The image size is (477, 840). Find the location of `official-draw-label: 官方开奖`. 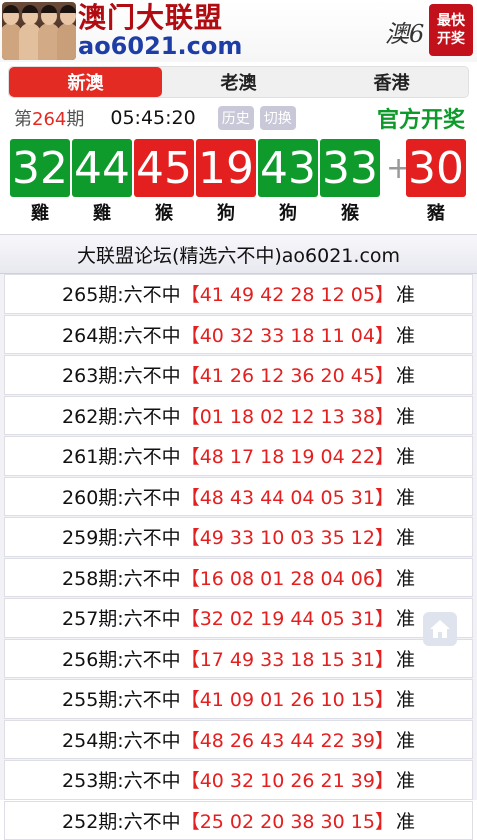

official-draw-label: 官方开奖 is located at coordinates (421, 118).